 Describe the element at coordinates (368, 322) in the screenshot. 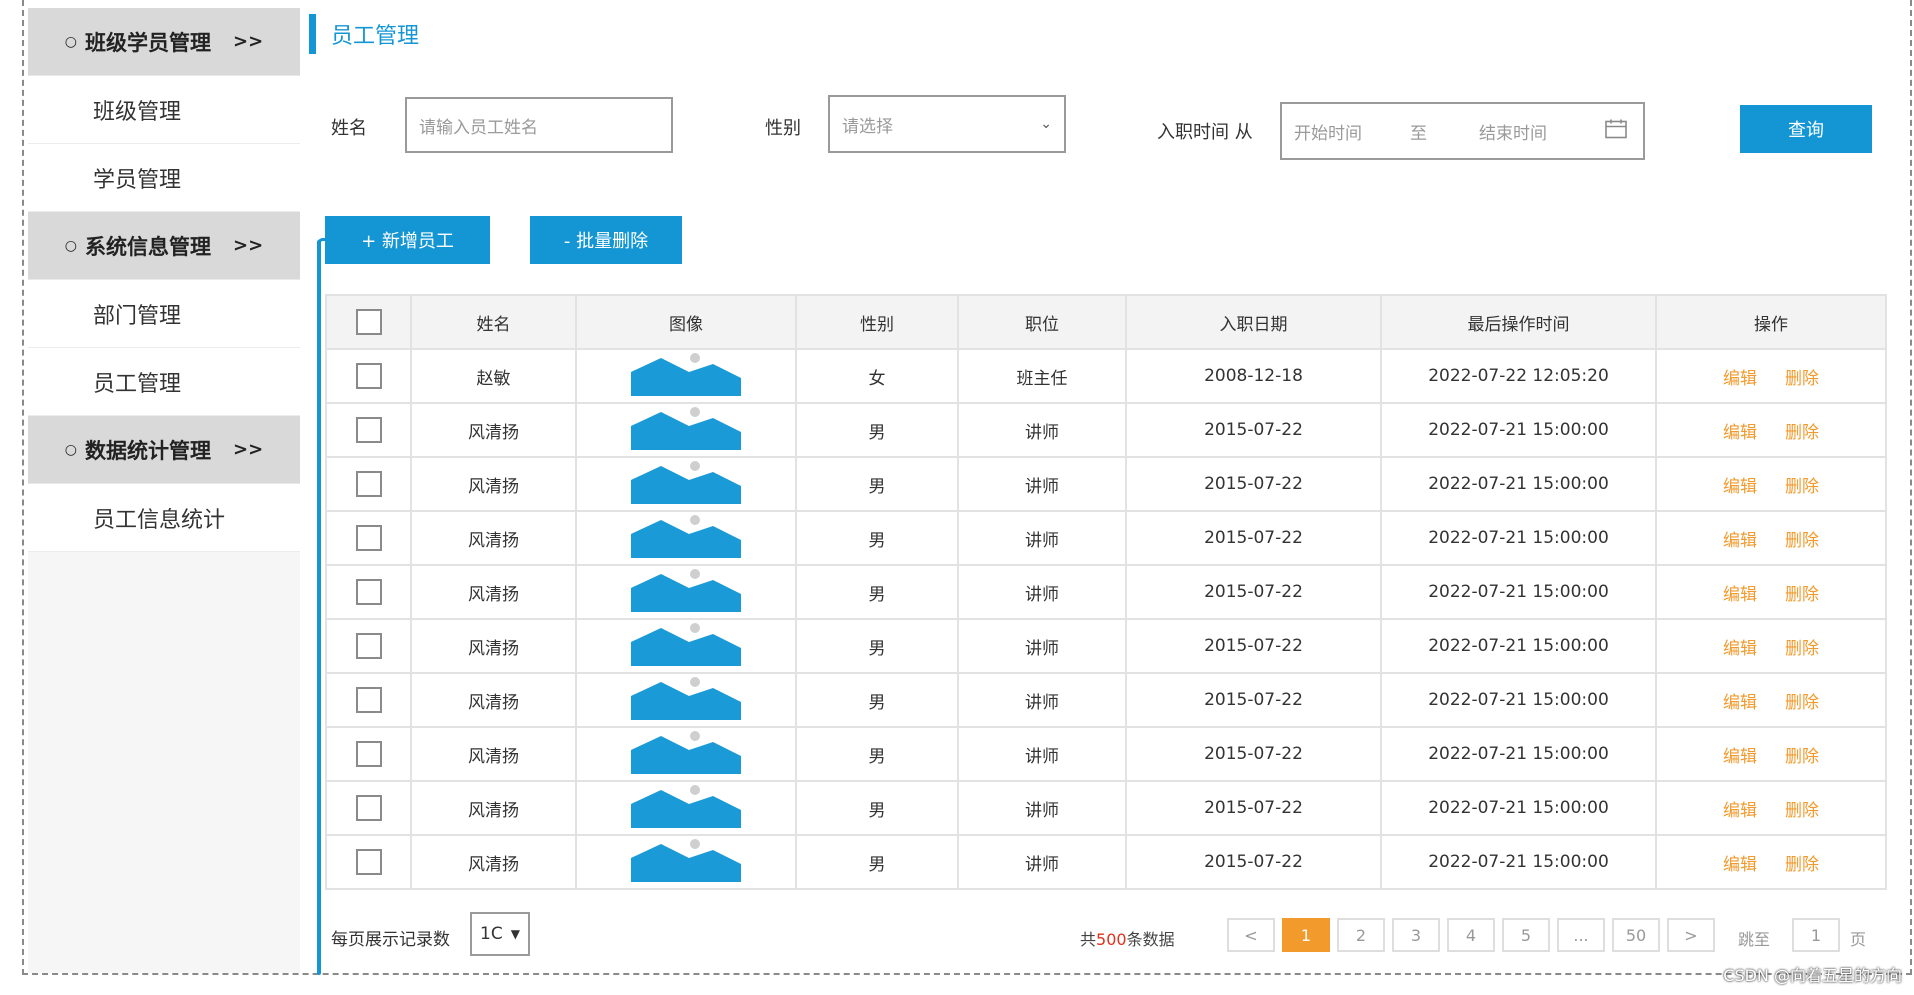

I see `select-all-checkbox` at that location.